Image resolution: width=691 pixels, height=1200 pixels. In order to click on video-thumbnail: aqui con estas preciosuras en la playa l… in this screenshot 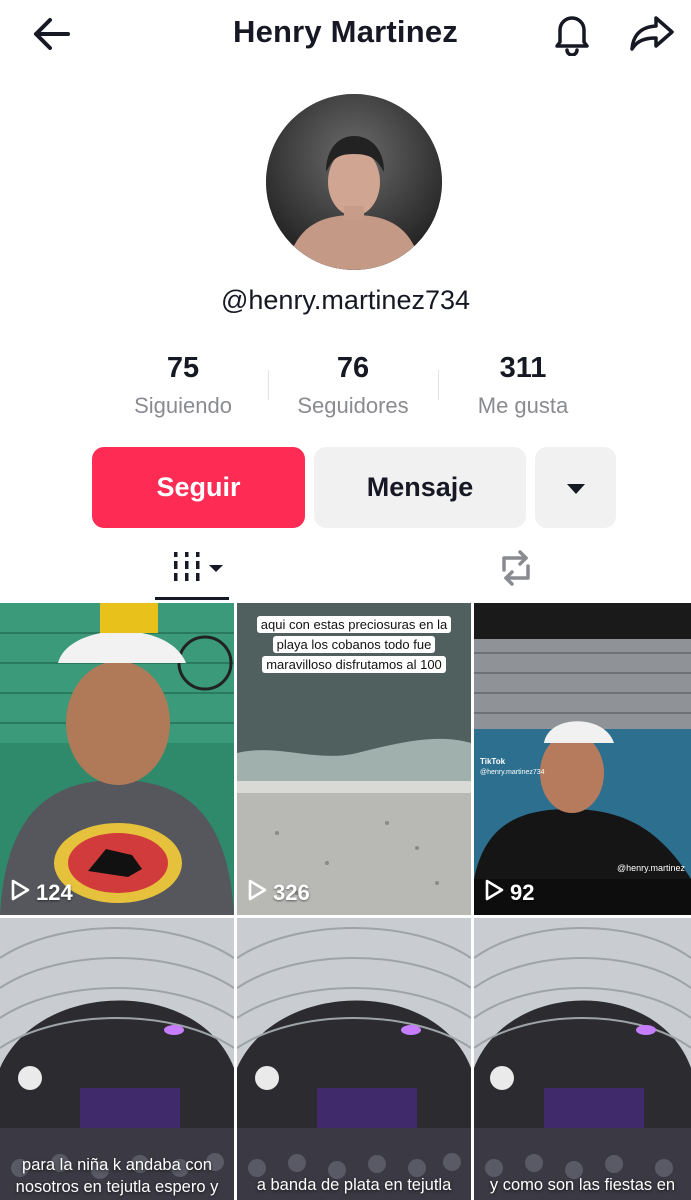, I will do `click(354, 759)`.